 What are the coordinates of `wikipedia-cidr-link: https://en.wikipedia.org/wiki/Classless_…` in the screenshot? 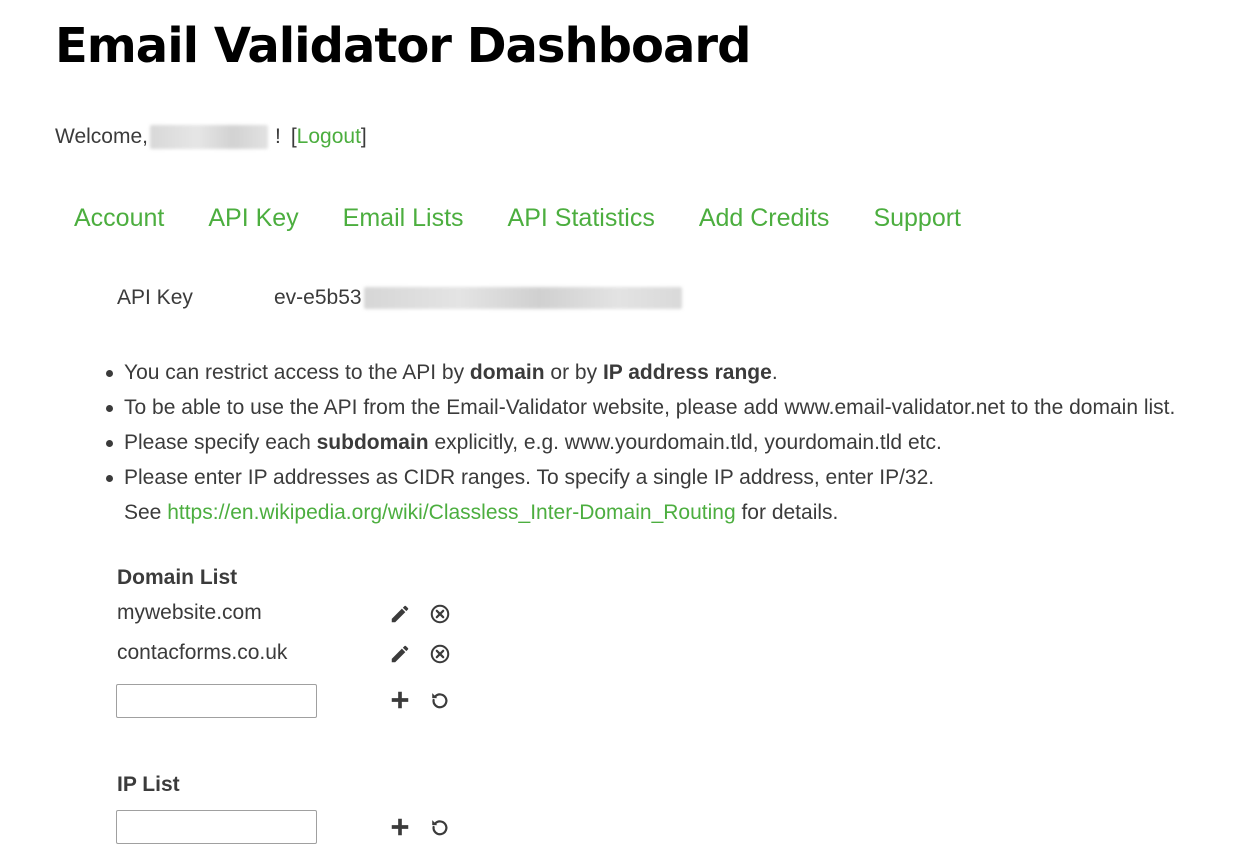 It's located at (451, 512).